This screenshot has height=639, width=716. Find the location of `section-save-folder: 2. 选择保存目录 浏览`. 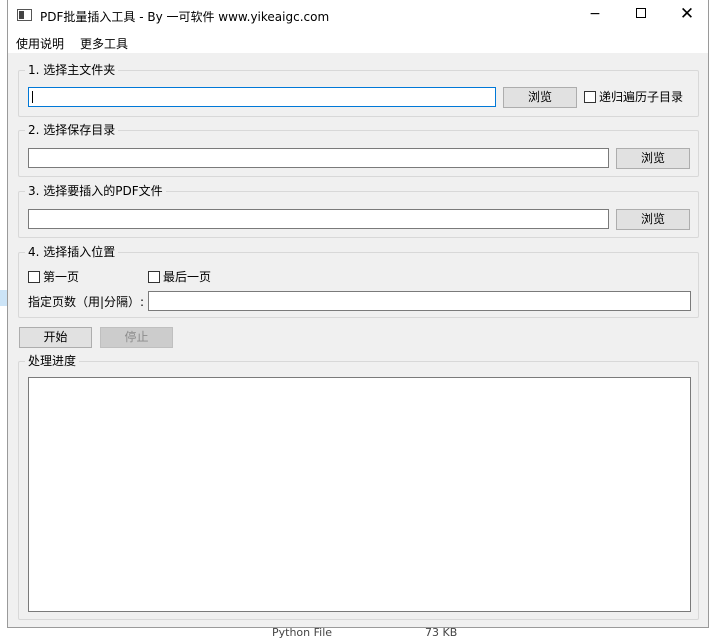

section-save-folder: 2. 选择保存目录 浏览 is located at coordinates (358, 150).